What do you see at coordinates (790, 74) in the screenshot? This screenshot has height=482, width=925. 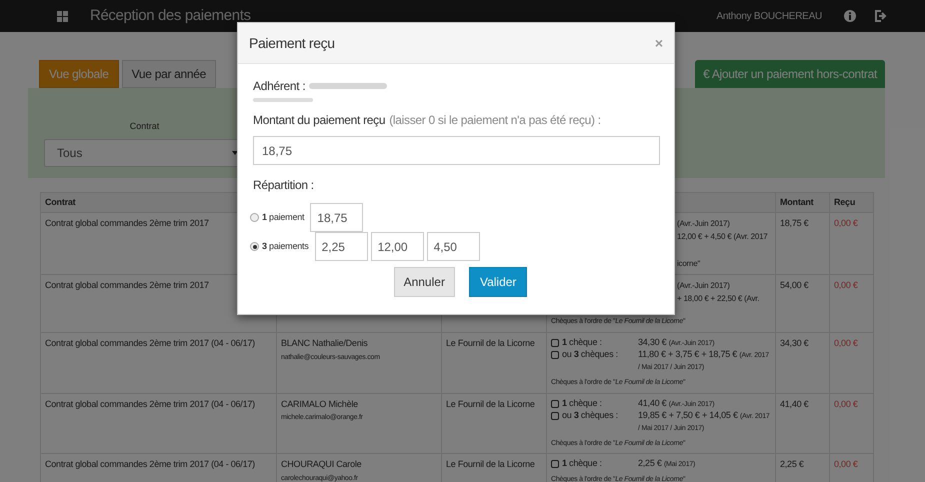 I see `add-payment-button: € Ajouter un paiement hors-contrat` at bounding box center [790, 74].